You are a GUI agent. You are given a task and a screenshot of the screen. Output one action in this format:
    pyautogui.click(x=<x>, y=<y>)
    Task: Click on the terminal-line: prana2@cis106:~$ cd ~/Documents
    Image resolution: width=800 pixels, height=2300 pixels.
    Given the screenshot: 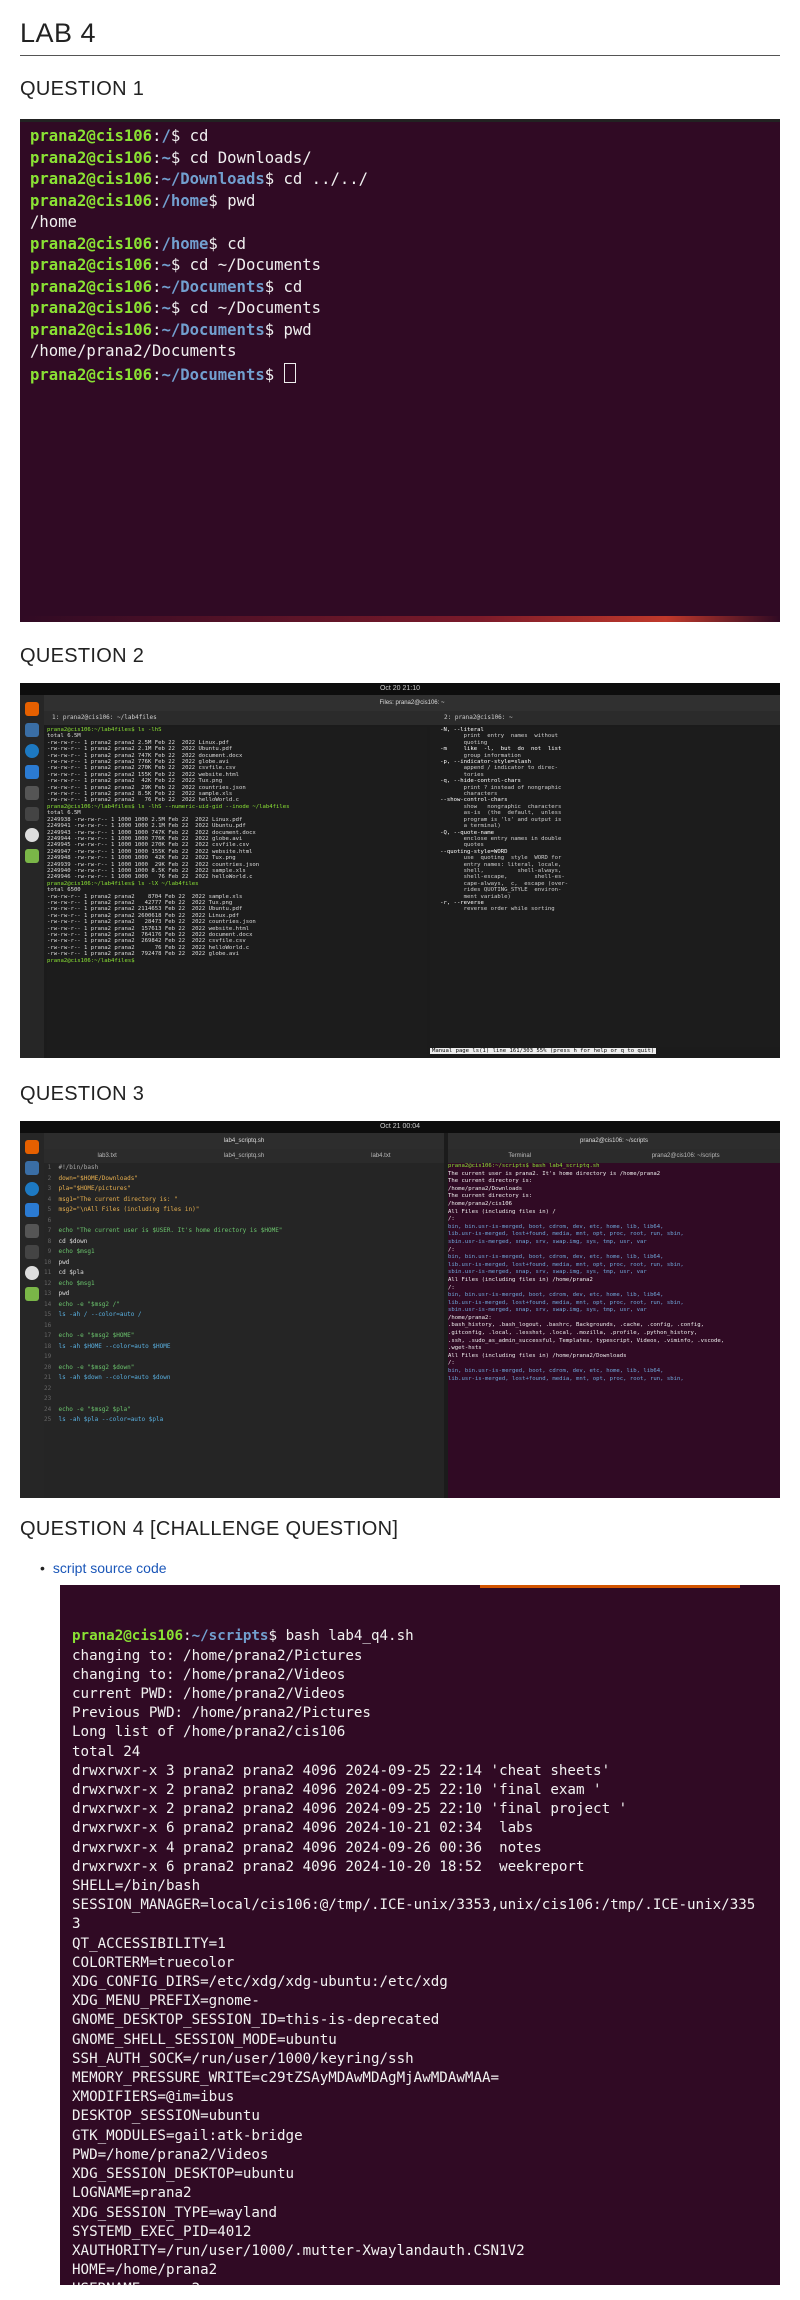 What is the action you would take?
    pyautogui.click(x=176, y=308)
    